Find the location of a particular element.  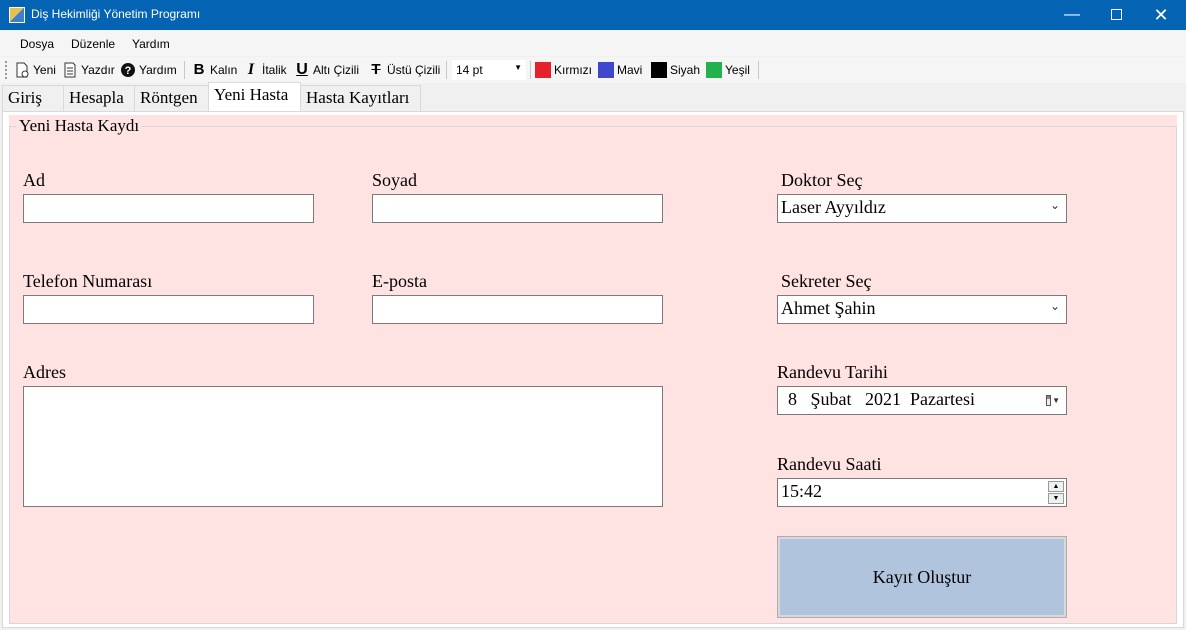

time-spinner: ▲ ▼ is located at coordinates (1056, 492).